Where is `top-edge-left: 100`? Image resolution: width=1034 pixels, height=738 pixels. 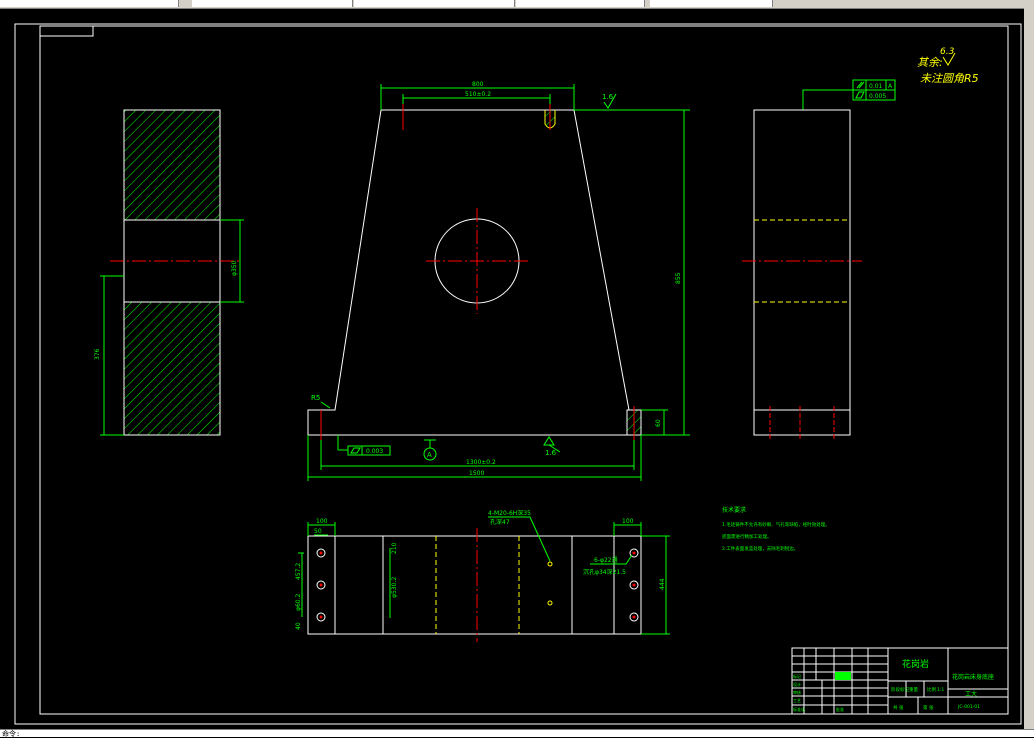
top-edge-left: 100 is located at coordinates (322, 521).